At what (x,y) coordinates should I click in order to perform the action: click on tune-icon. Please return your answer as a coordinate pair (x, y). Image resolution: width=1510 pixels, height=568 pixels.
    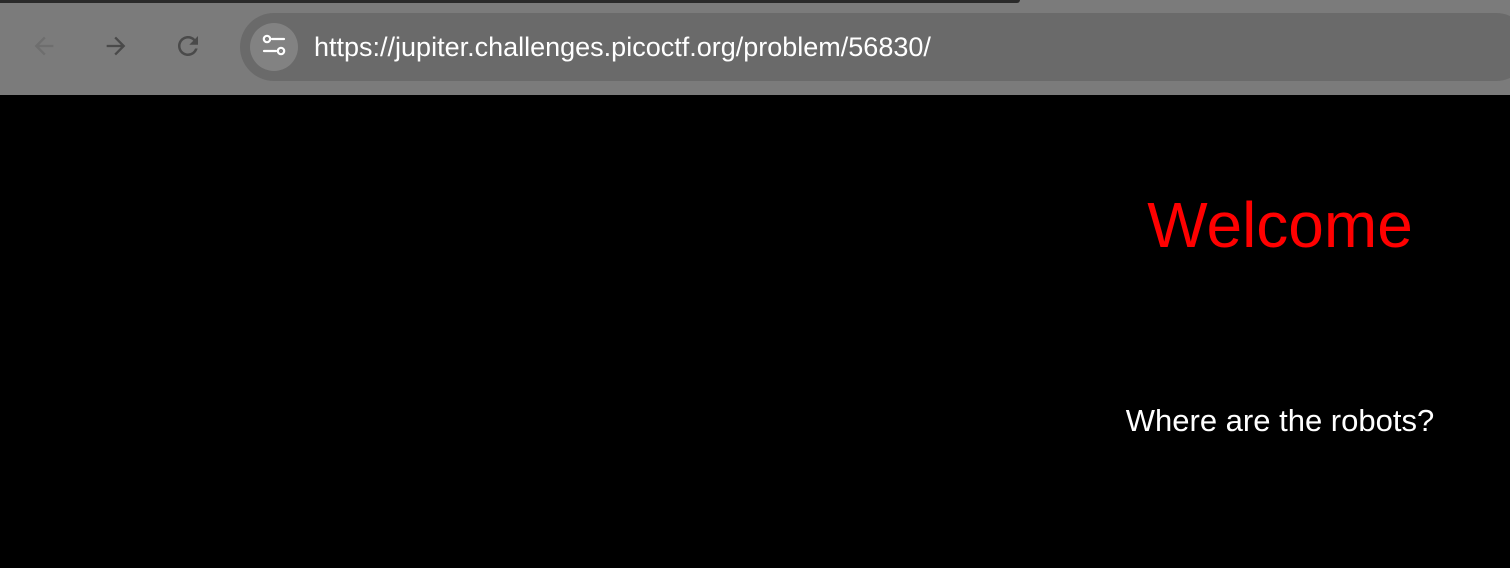
    Looking at the image, I should click on (274, 47).